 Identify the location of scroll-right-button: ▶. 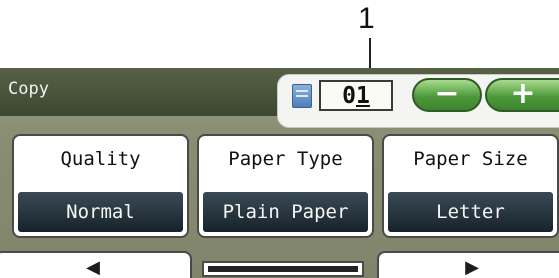
(468, 264).